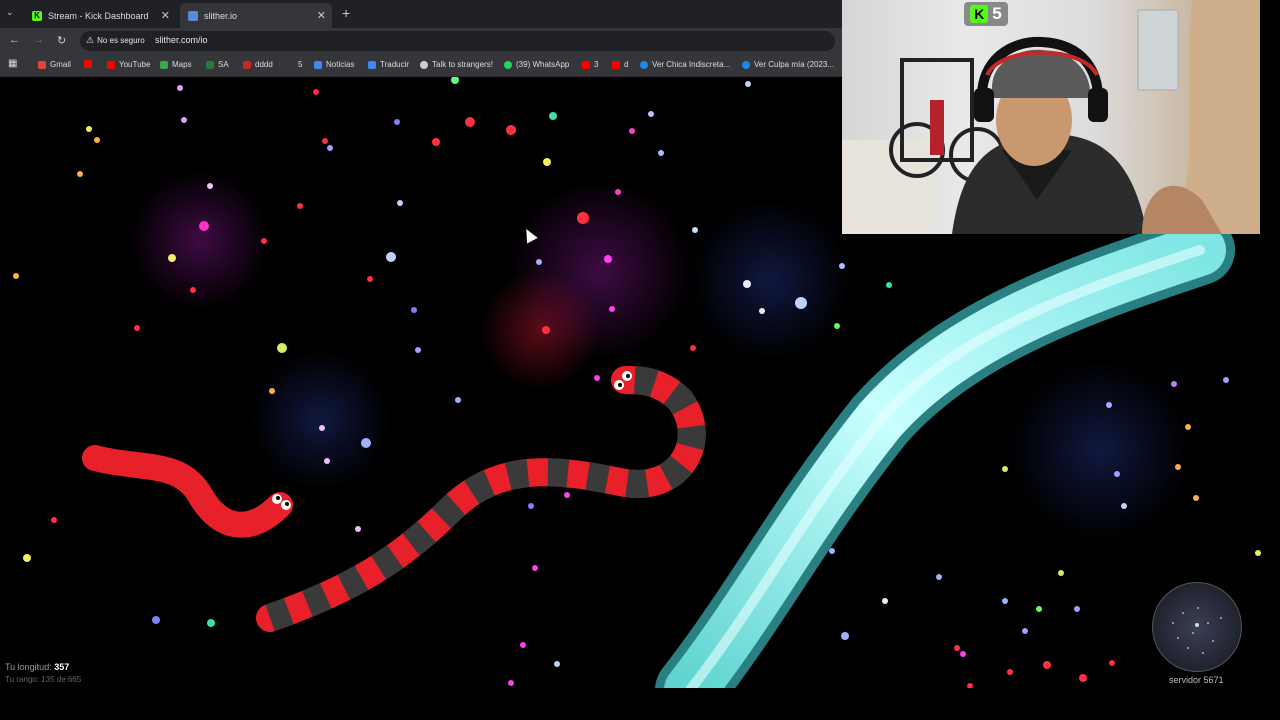 Image resolution: width=1280 pixels, height=720 pixels. I want to click on rank-readout: Tu rango: 135 de 665, so click(43, 679).